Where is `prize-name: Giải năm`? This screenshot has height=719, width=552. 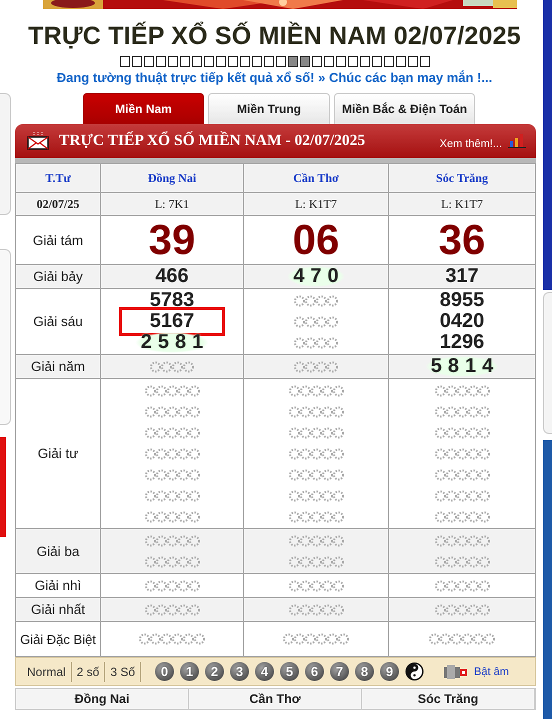
prize-name: Giải năm is located at coordinates (58, 366).